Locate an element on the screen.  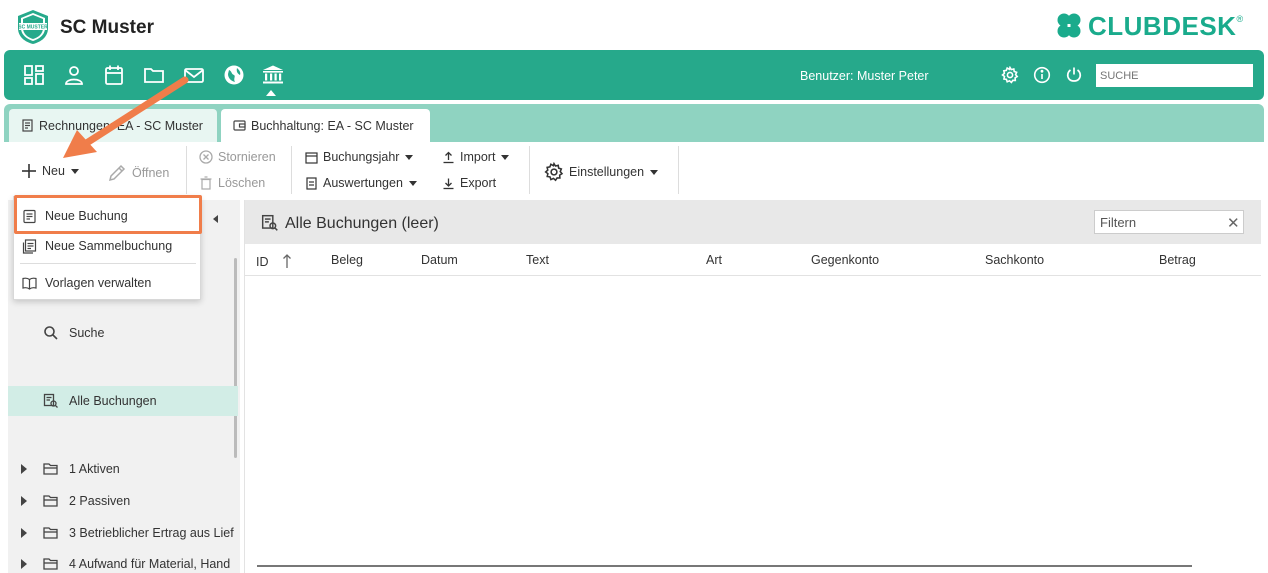
brand-registered: ® is located at coordinates (1240, 19).